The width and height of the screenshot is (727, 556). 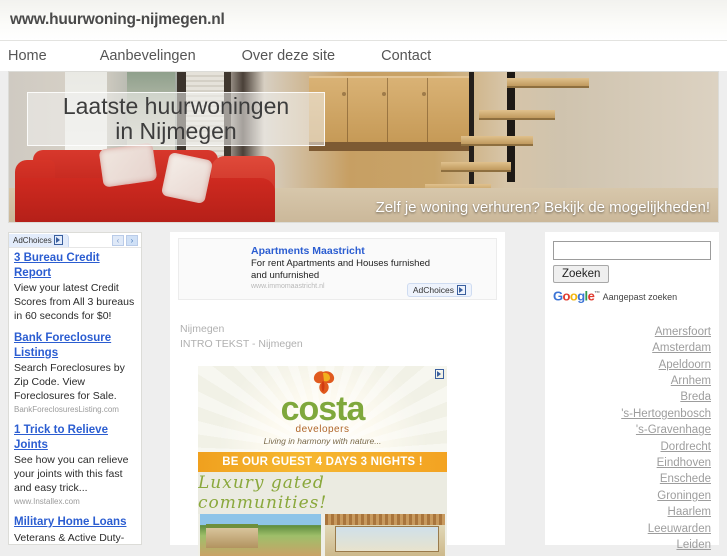 What do you see at coordinates (628, 447) in the screenshot?
I see `city-link-dordrecht: Dordrecht` at bounding box center [628, 447].